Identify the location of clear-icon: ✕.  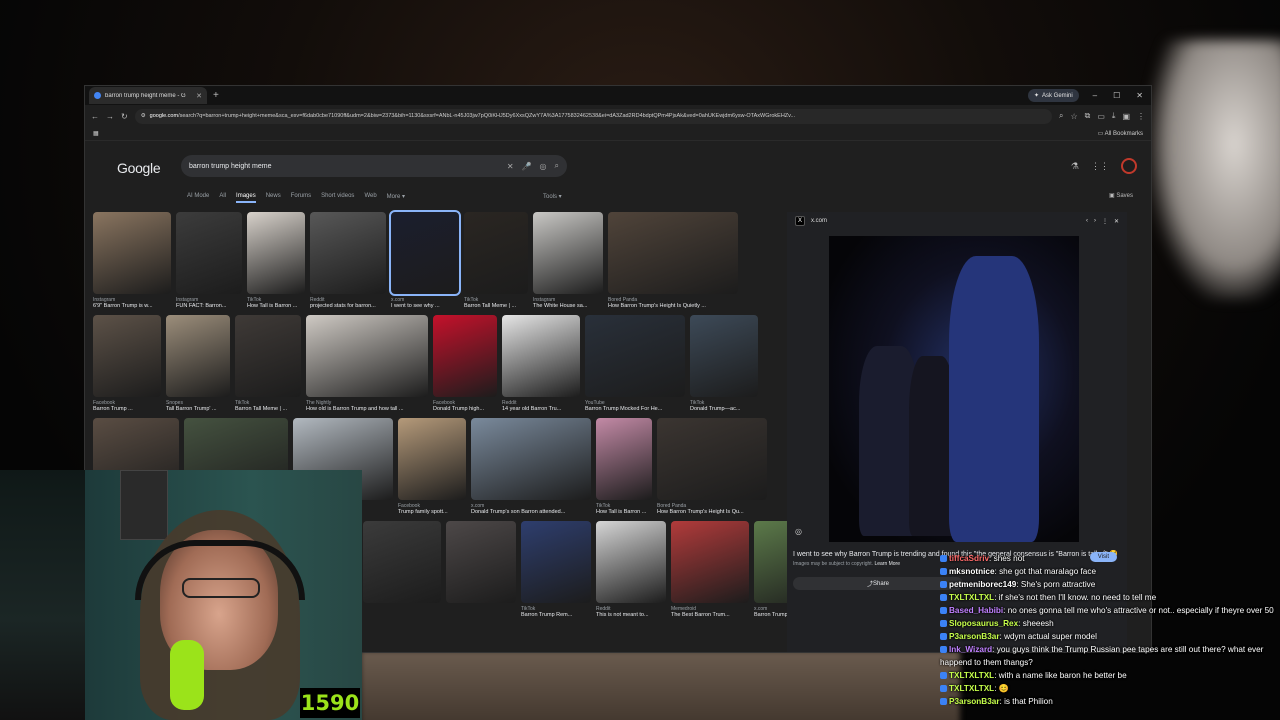
(510, 166).